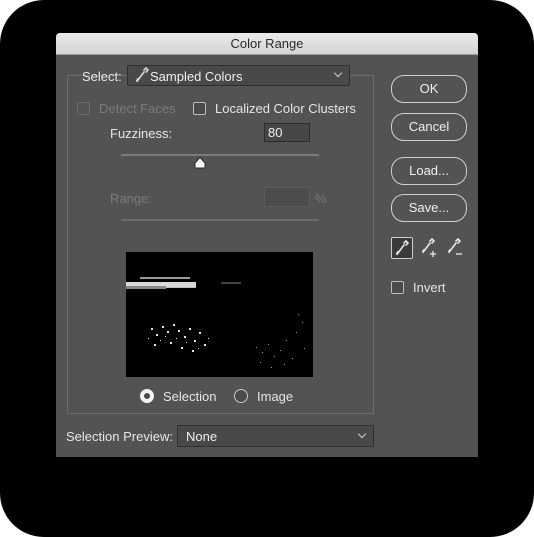  What do you see at coordinates (219, 314) in the screenshot?
I see `selection-preview-image` at bounding box center [219, 314].